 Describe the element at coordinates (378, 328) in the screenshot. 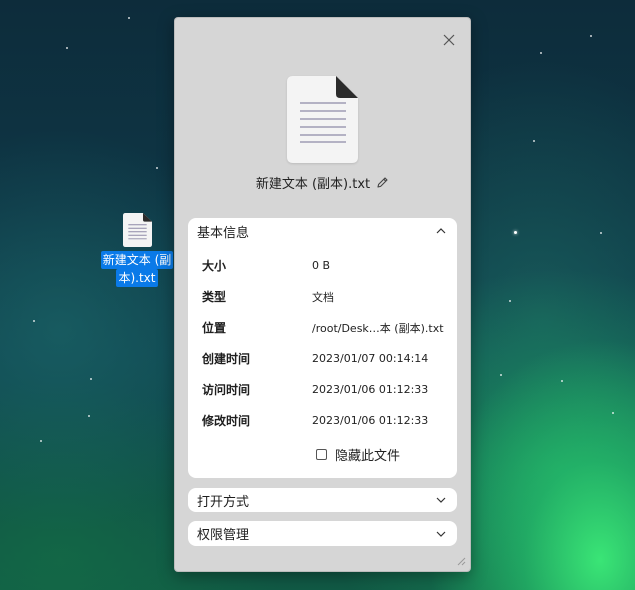

I see `info-value: /root/Desk…本 (副本).txt` at that location.